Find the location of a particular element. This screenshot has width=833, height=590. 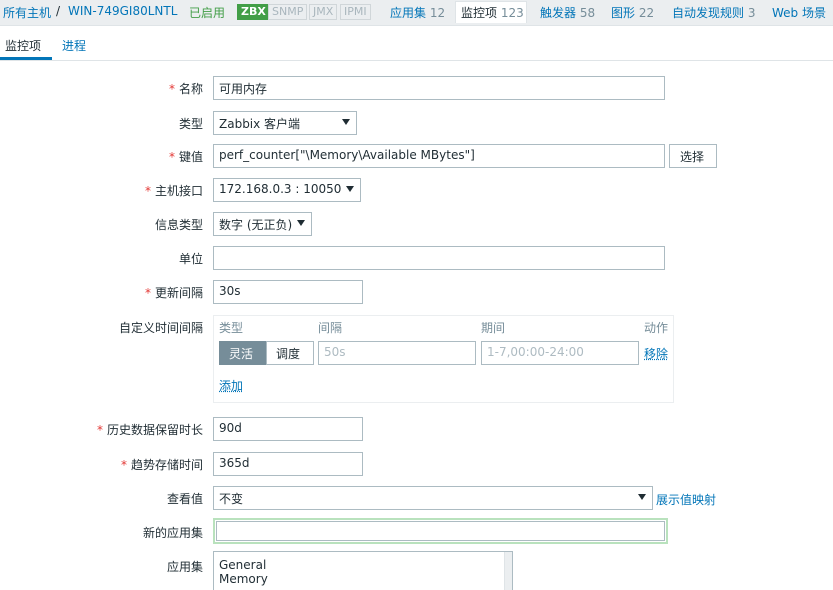

nav-triggers: 触发器 58 is located at coordinates (567, 12).